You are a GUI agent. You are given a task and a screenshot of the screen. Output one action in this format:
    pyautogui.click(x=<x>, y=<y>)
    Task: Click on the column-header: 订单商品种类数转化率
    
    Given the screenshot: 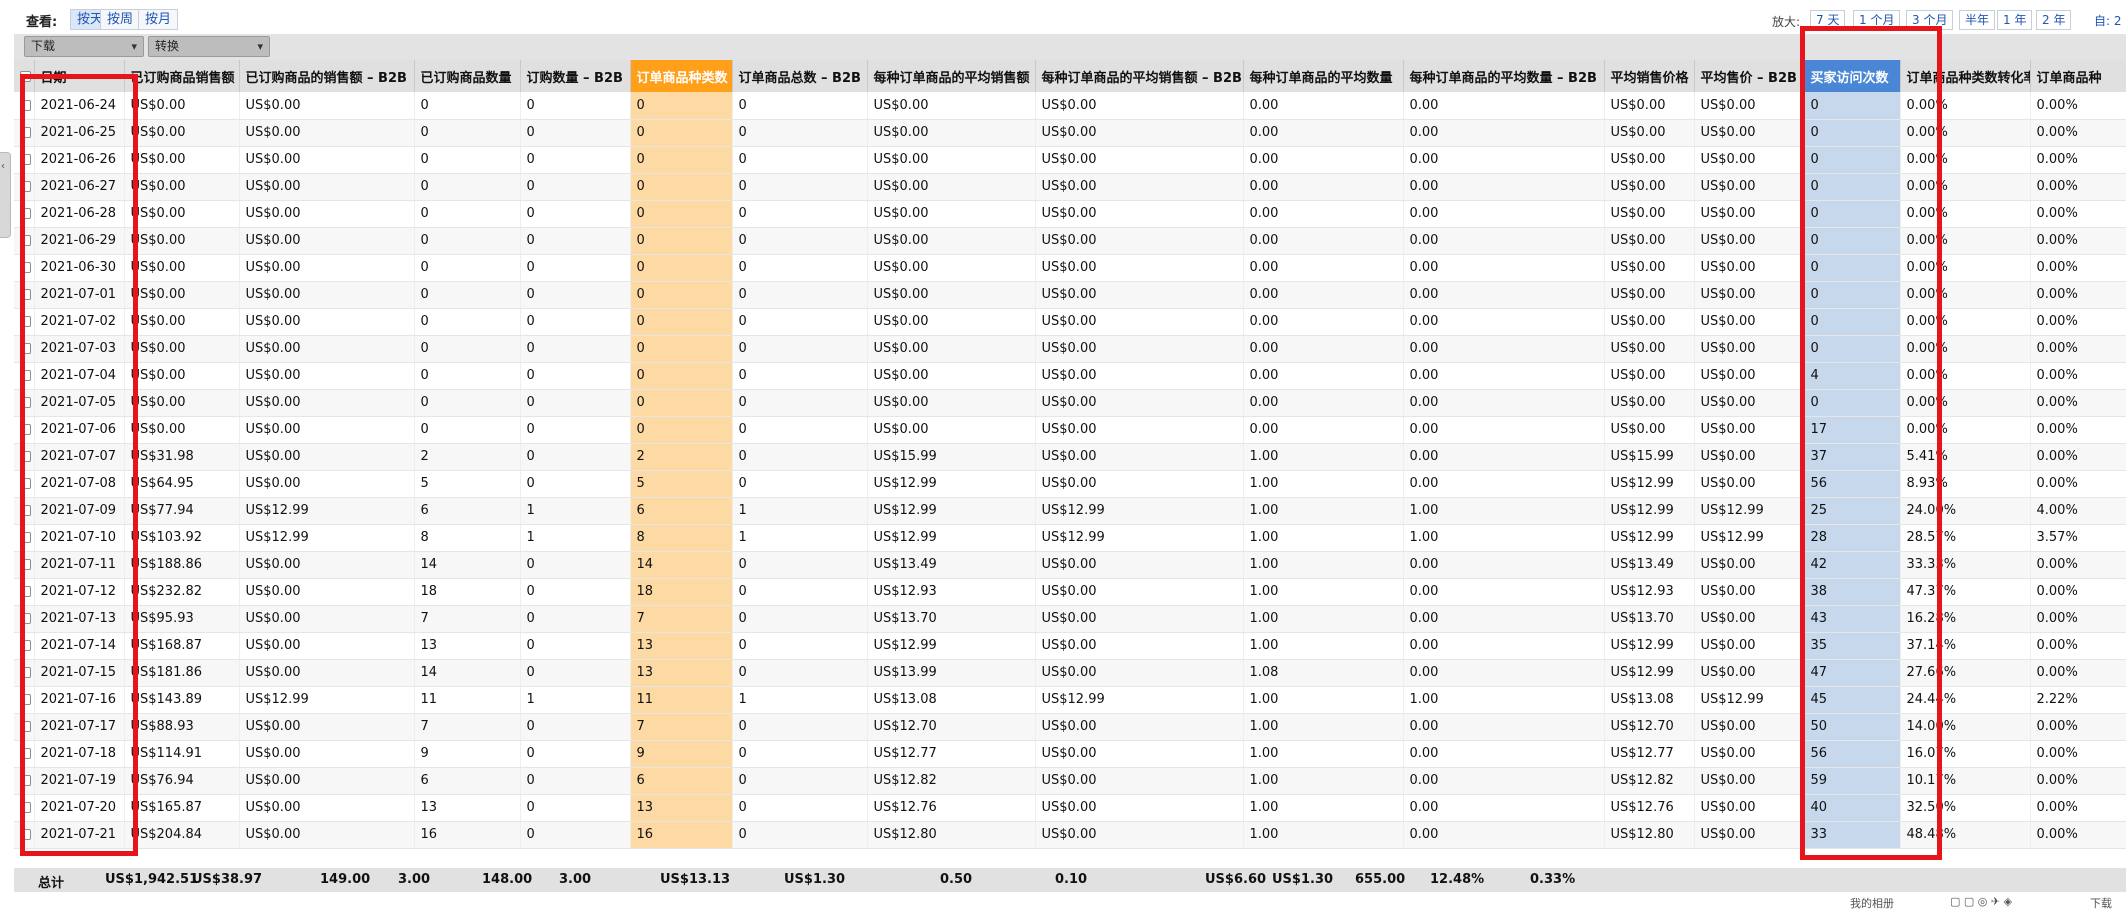 What is the action you would take?
    pyautogui.click(x=1965, y=76)
    